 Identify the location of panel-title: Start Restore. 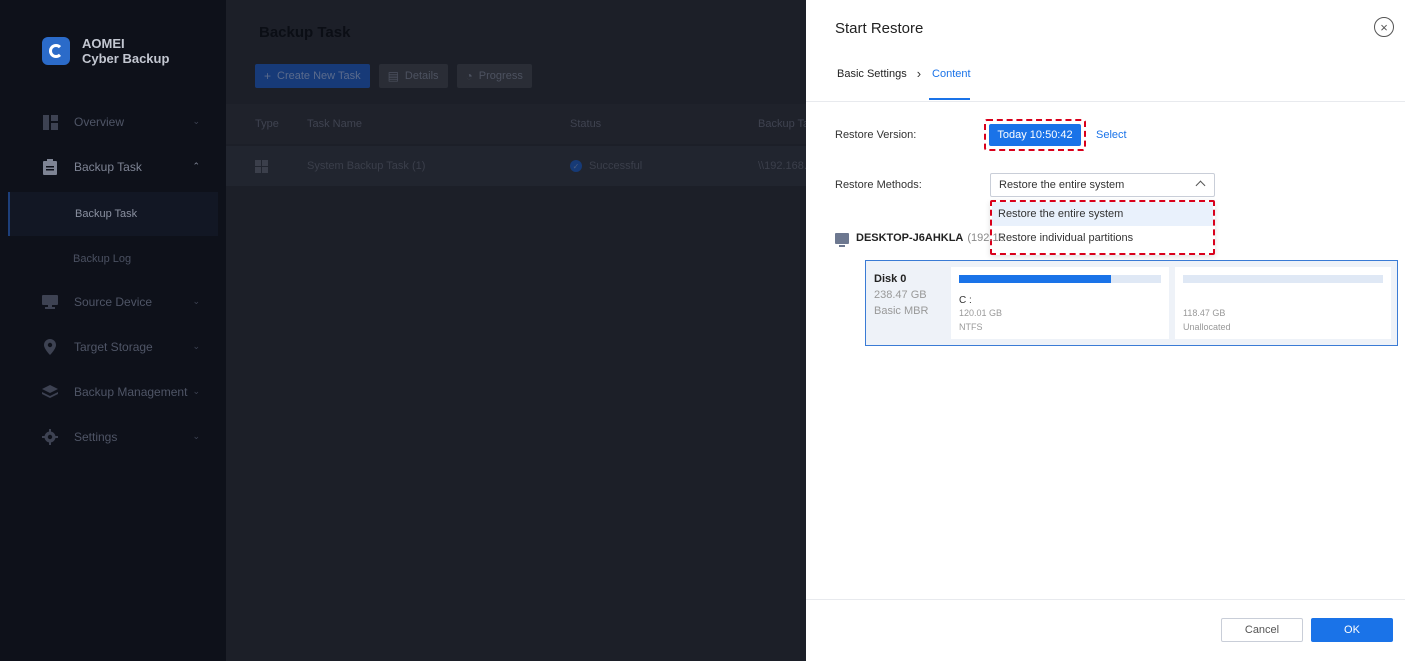
(879, 28).